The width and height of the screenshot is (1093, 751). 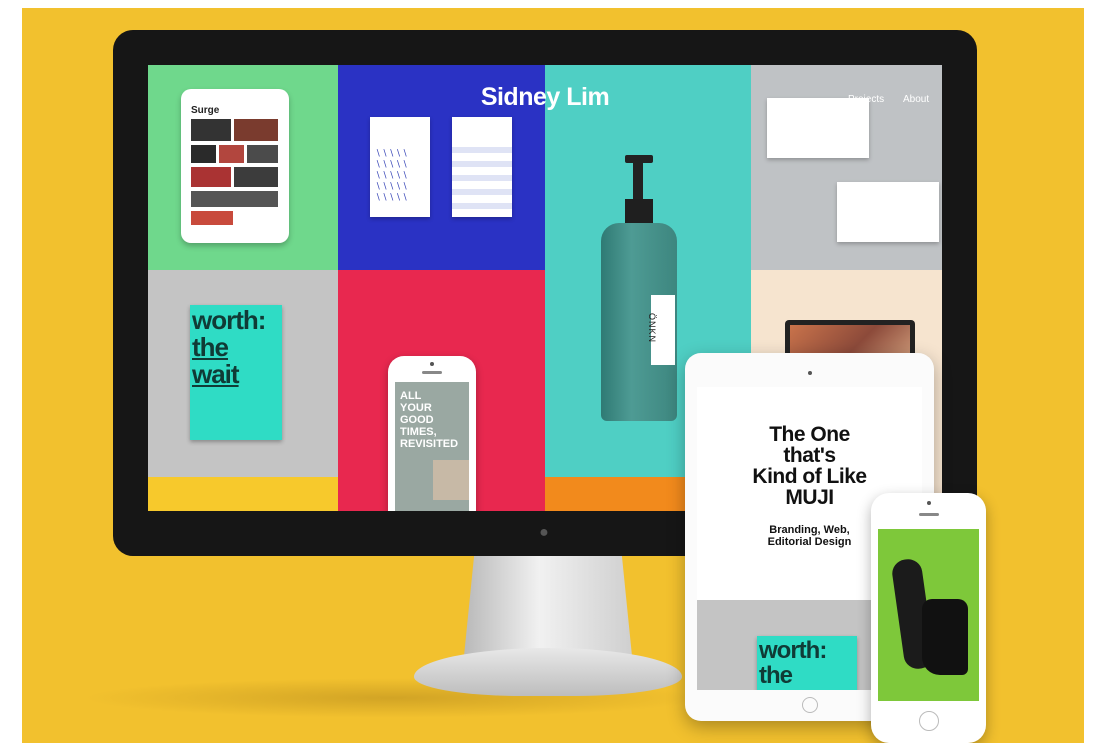 What do you see at coordinates (639, 212) in the screenshot?
I see `bottle-neck` at bounding box center [639, 212].